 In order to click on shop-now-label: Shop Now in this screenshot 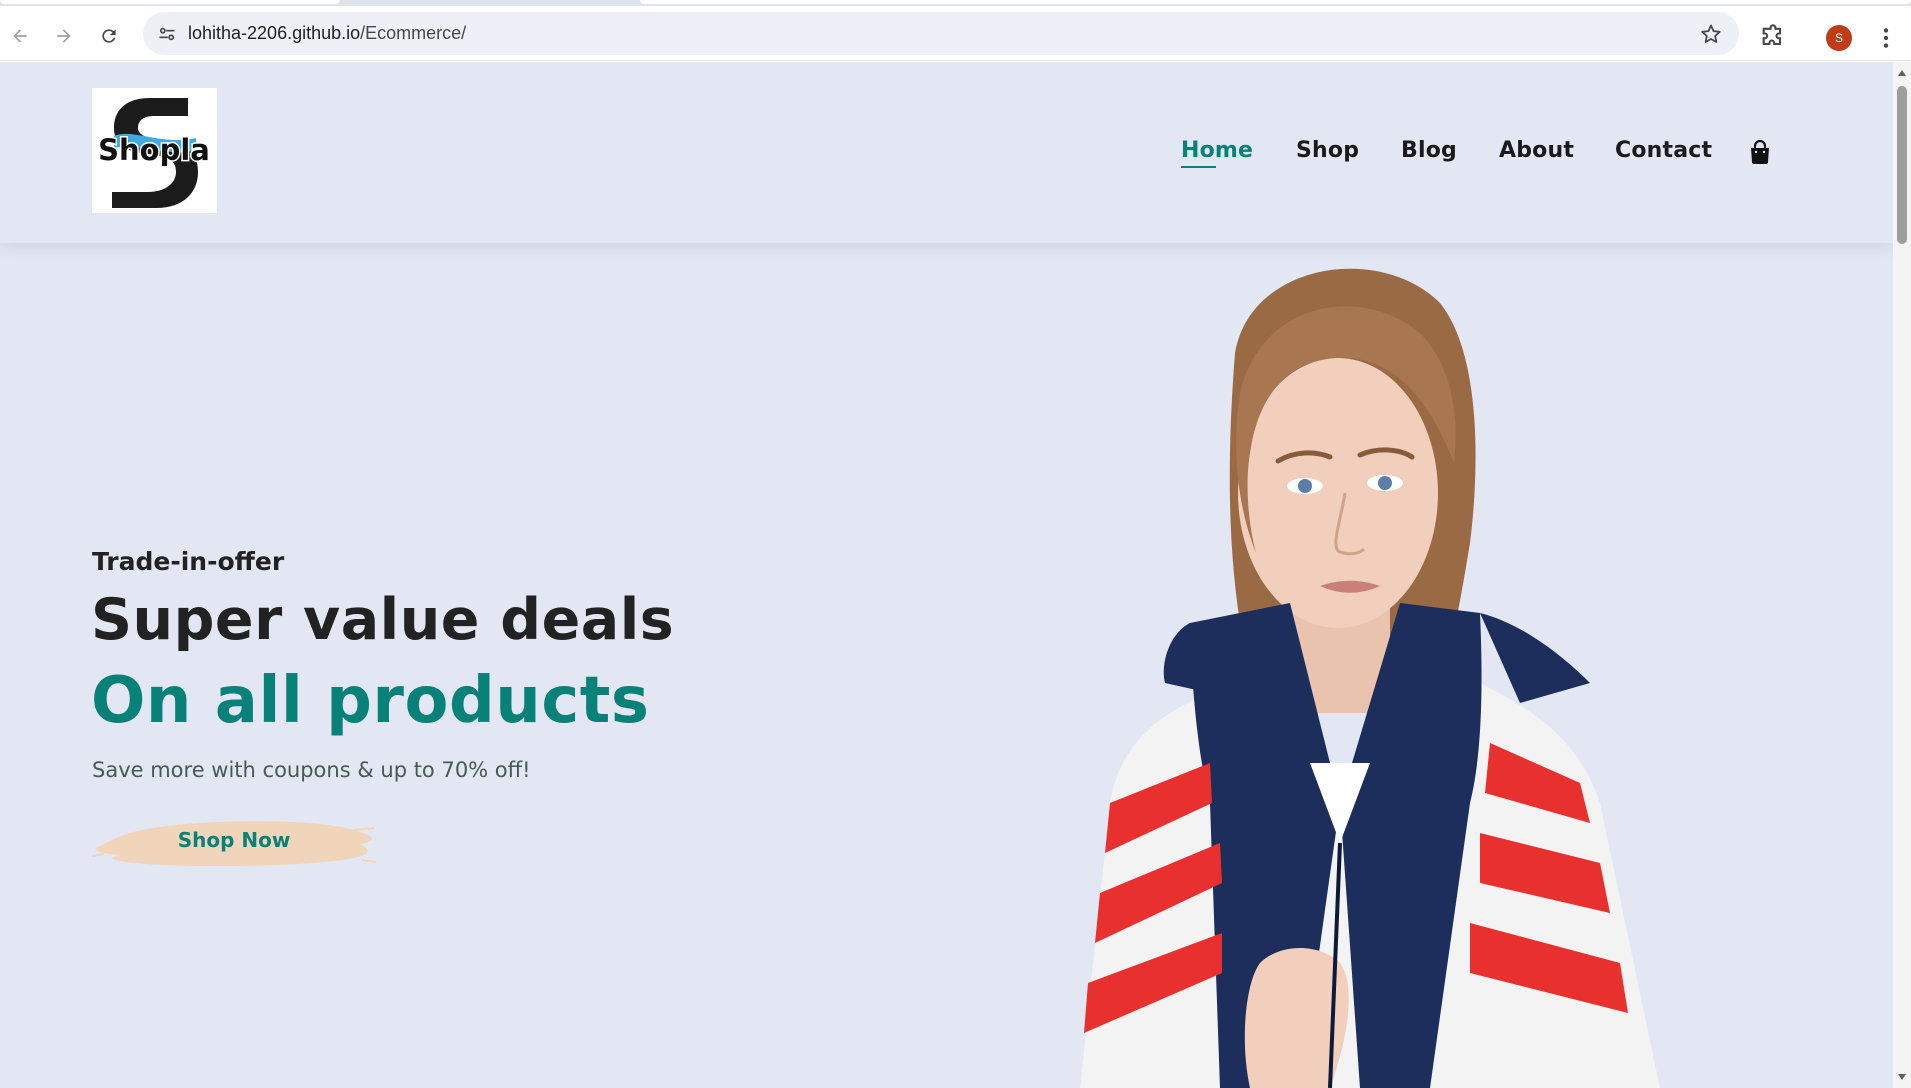, I will do `click(234, 840)`.